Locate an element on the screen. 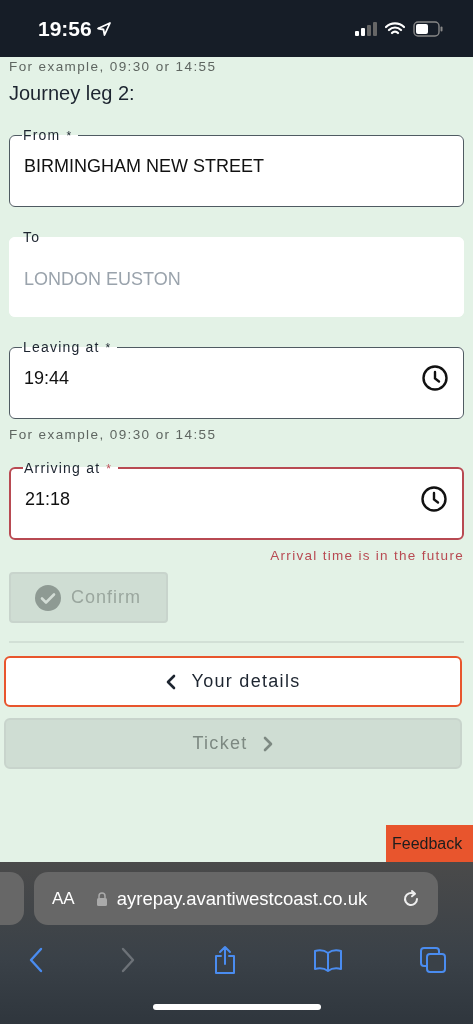  feedback-tab: Feedback is located at coordinates (429, 843).